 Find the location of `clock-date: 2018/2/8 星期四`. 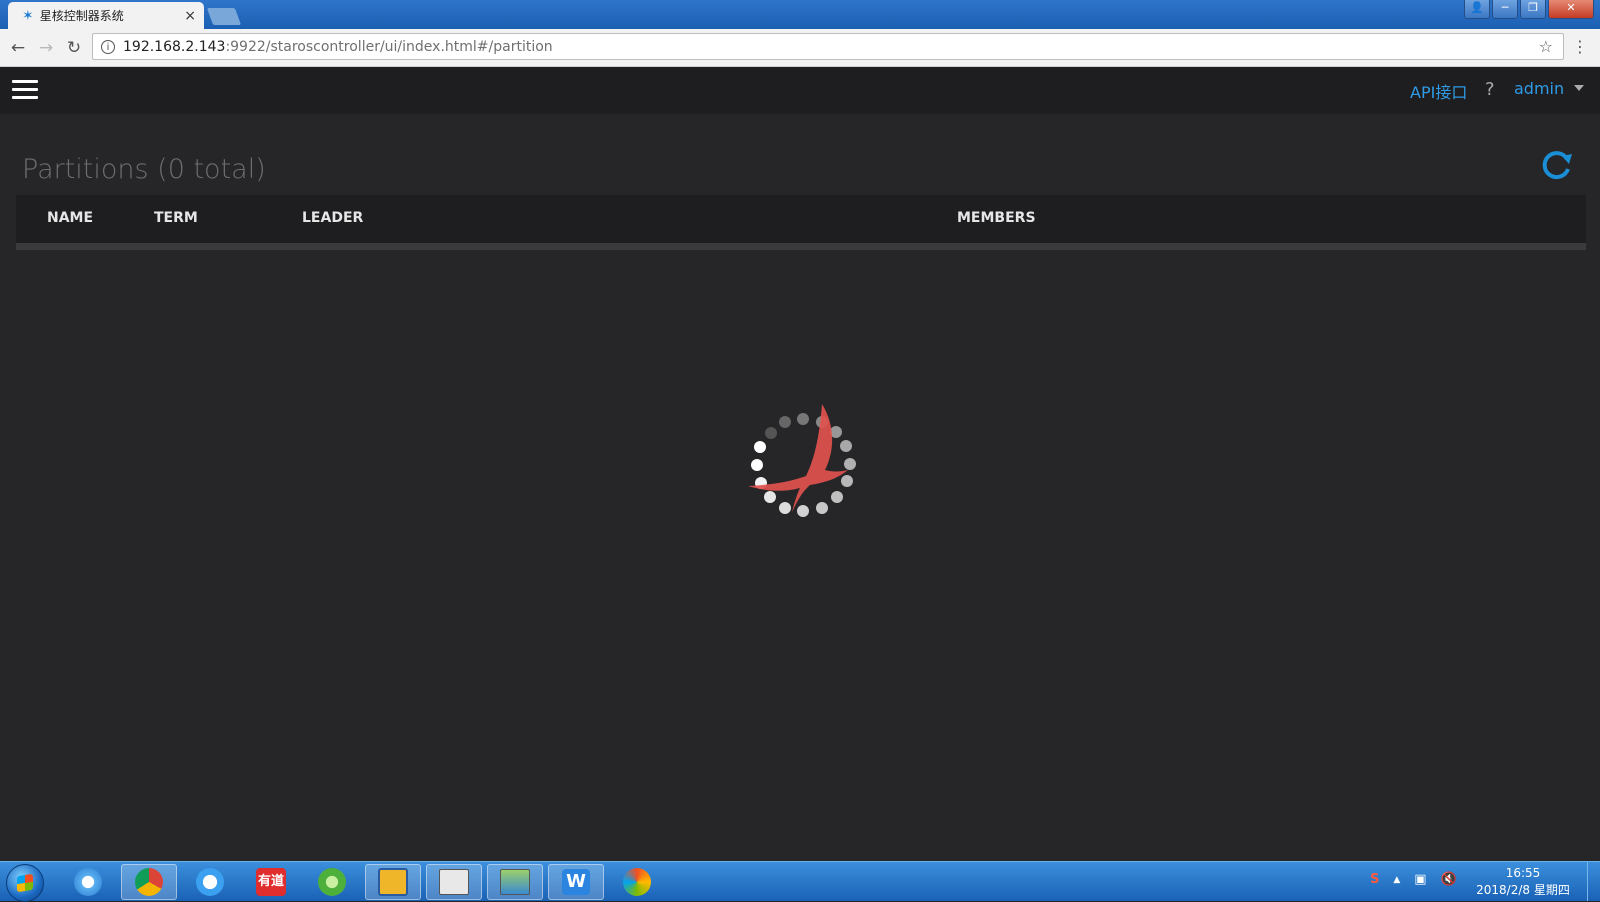

clock-date: 2018/2/8 星期四 is located at coordinates (1523, 890).